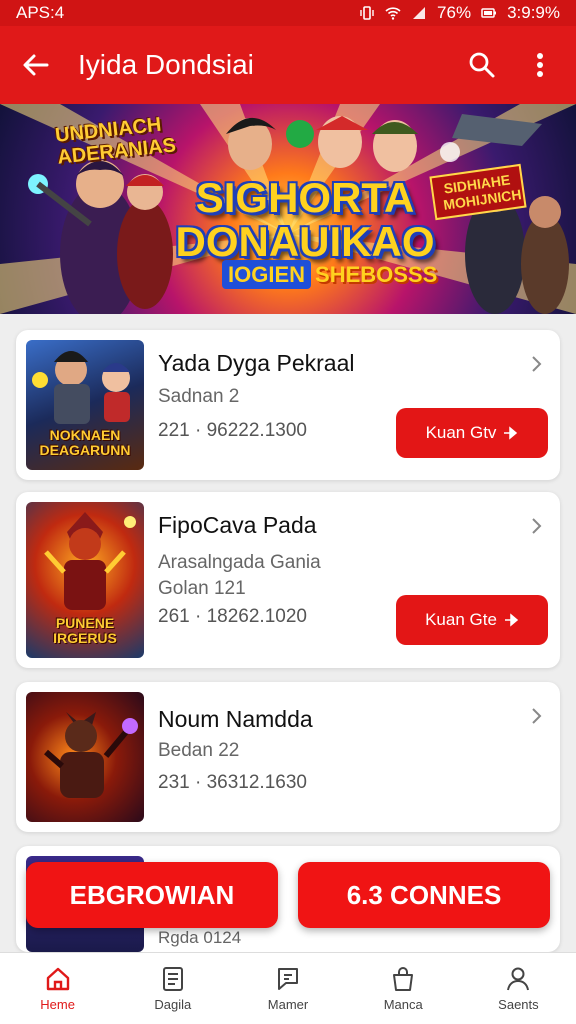  I want to click on banner-sub-right: SHEBOSSS, so click(376, 274).